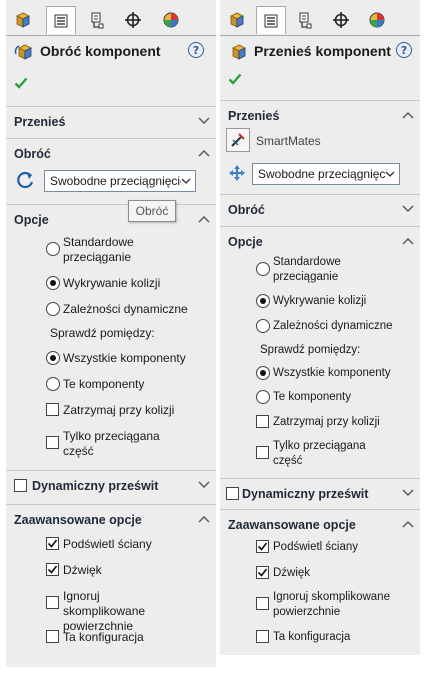 Image resolution: width=432 pixels, height=677 pixels. I want to click on standard-drag-label: Standardowe przeciąganie, so click(307, 269).